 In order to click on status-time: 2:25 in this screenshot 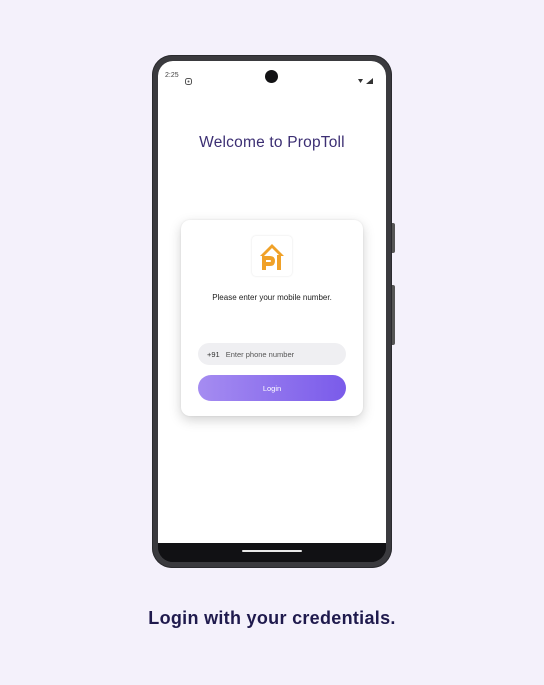, I will do `click(172, 75)`.